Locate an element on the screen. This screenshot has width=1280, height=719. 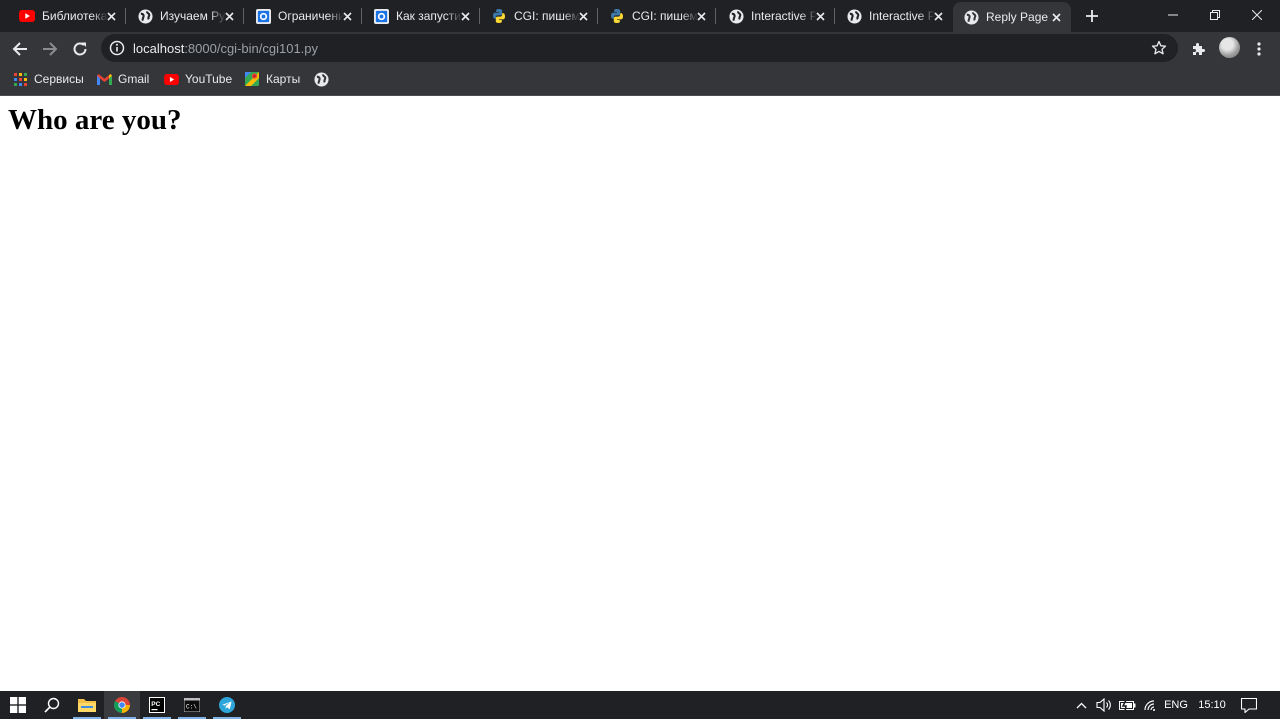
bookmark-youtube: YouTube is located at coordinates (197, 79).